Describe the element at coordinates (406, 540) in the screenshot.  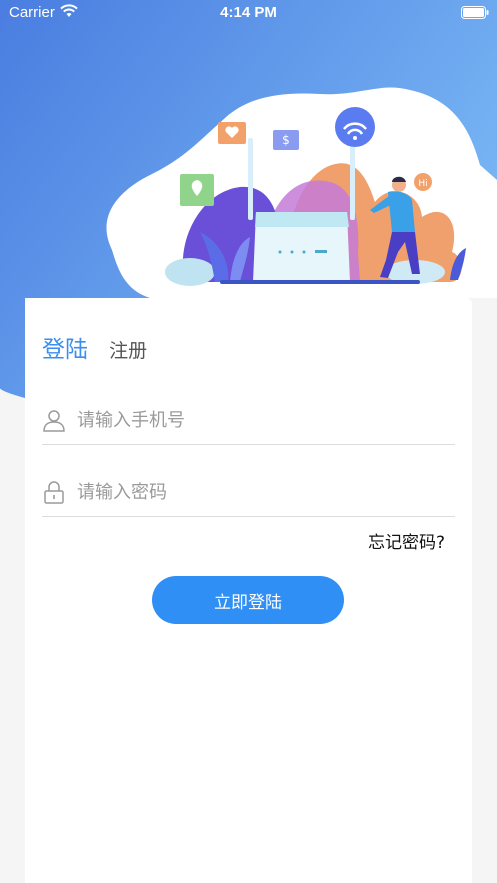
I see `forgot-password-link: 忘记密码?` at that location.